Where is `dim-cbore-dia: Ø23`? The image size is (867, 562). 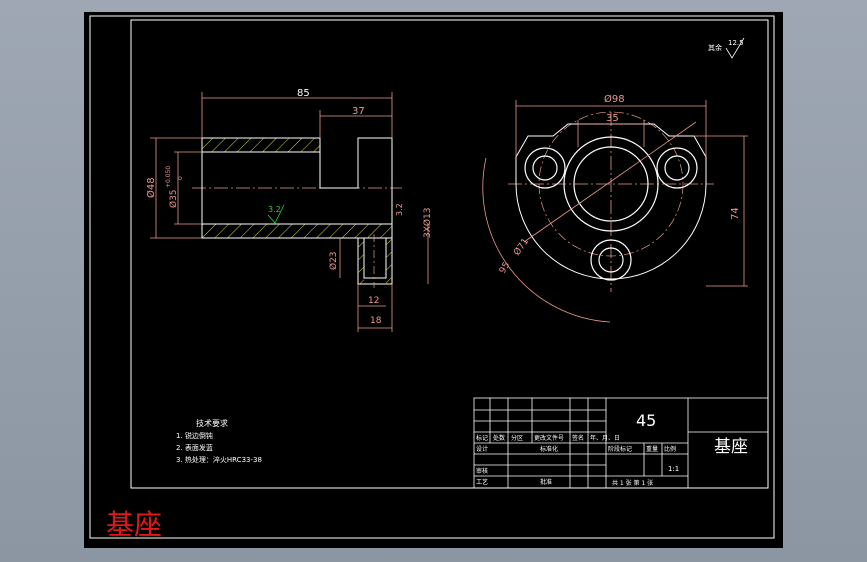
dim-cbore-dia: Ø23 is located at coordinates (333, 260).